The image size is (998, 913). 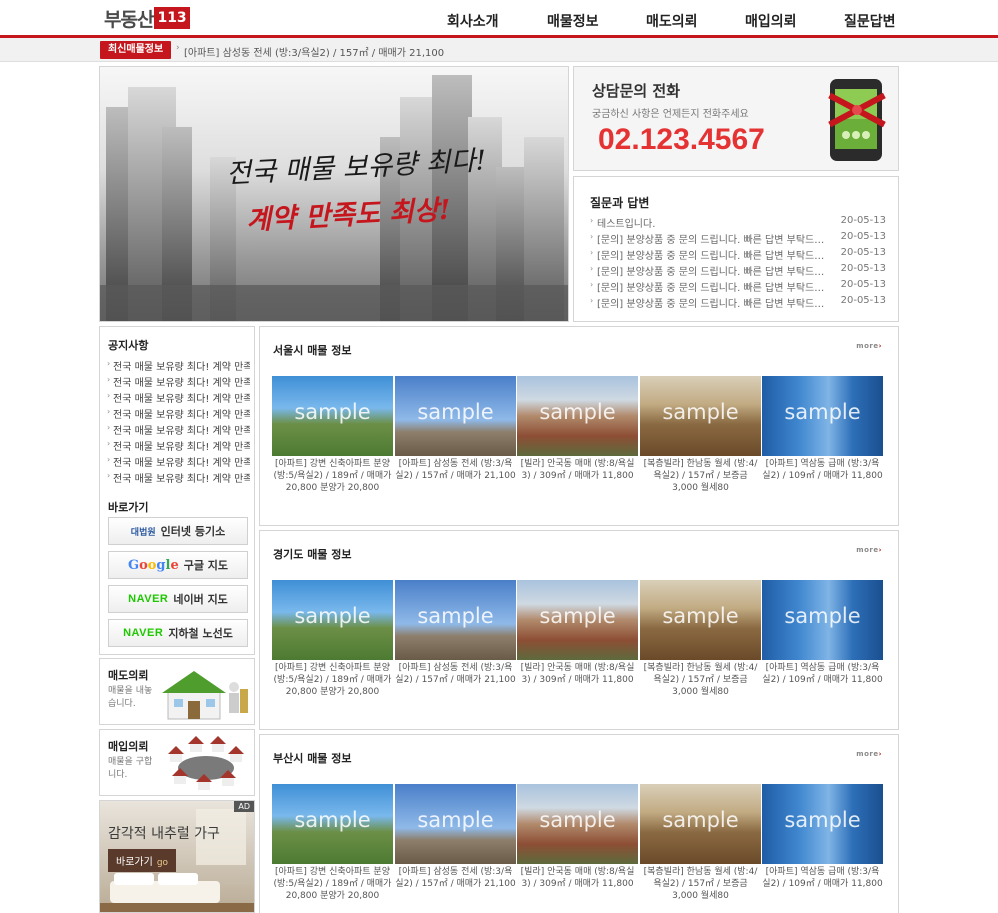 I want to click on logo-text: 부동산, so click(x=129, y=19).